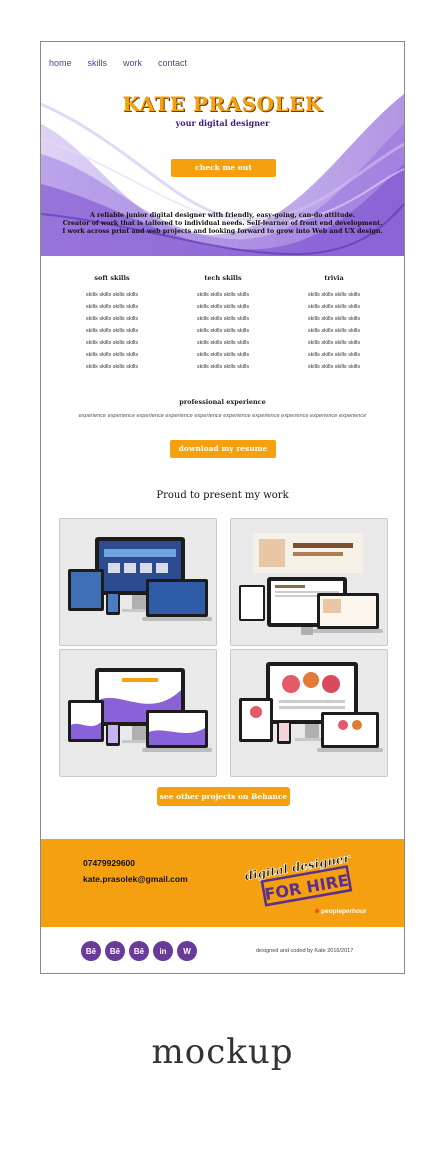 The width and height of the screenshot is (445, 1175). What do you see at coordinates (223, 796) in the screenshot?
I see `behance-projects-button: see other projects on Behance` at bounding box center [223, 796].